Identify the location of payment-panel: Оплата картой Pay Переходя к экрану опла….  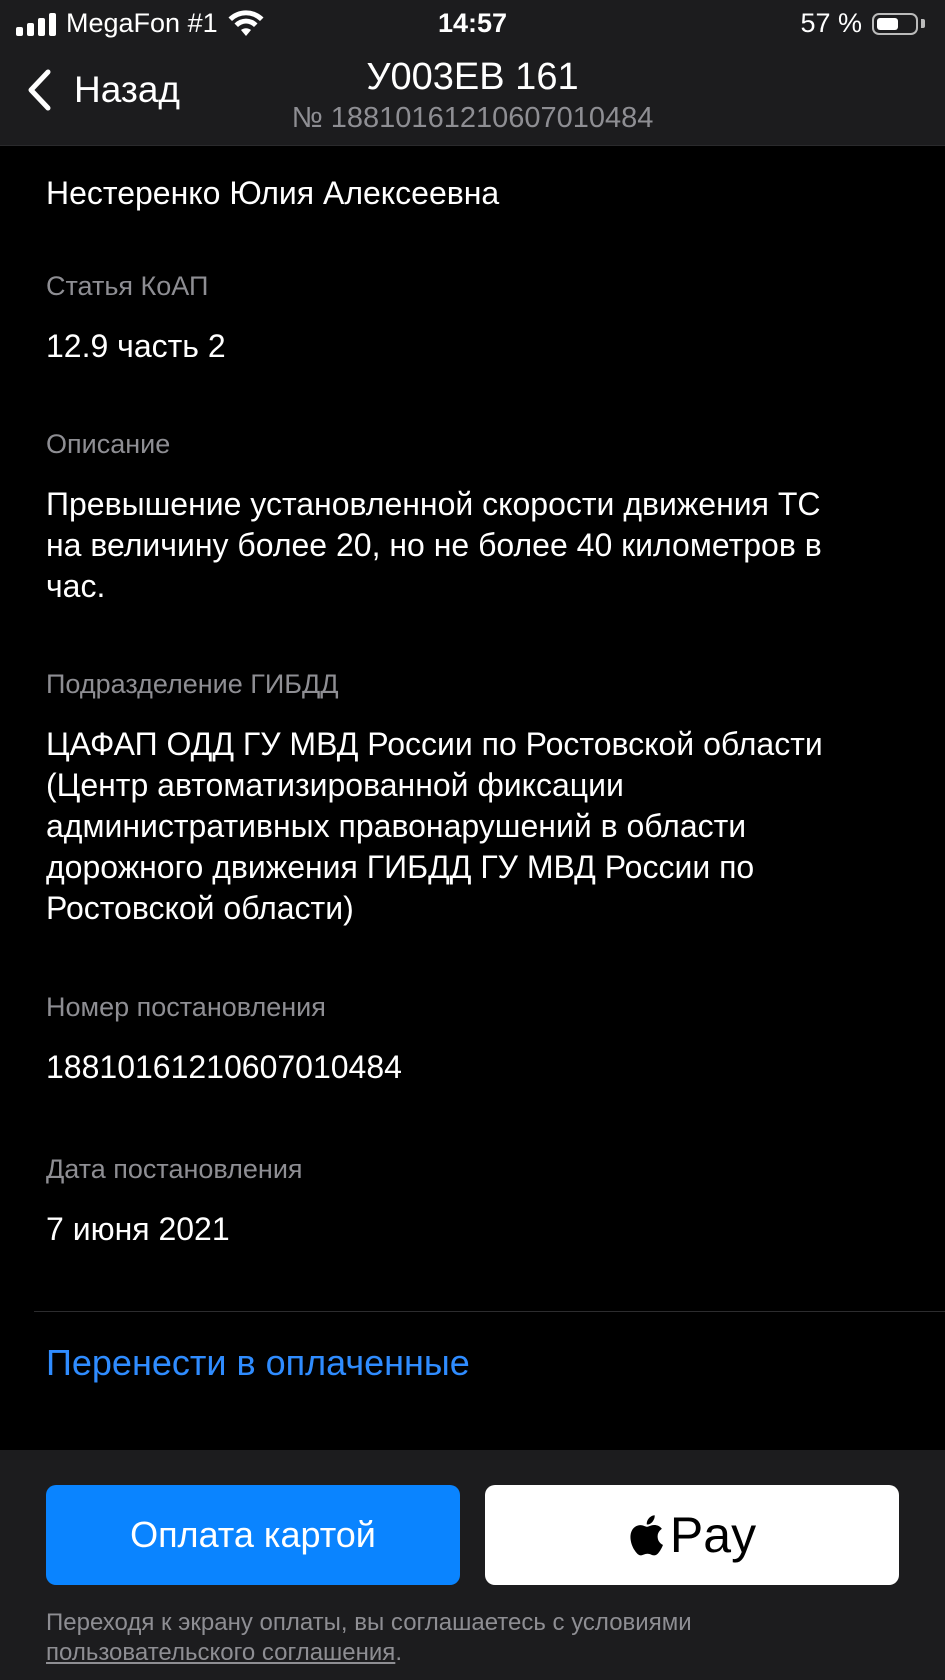
(472, 1565).